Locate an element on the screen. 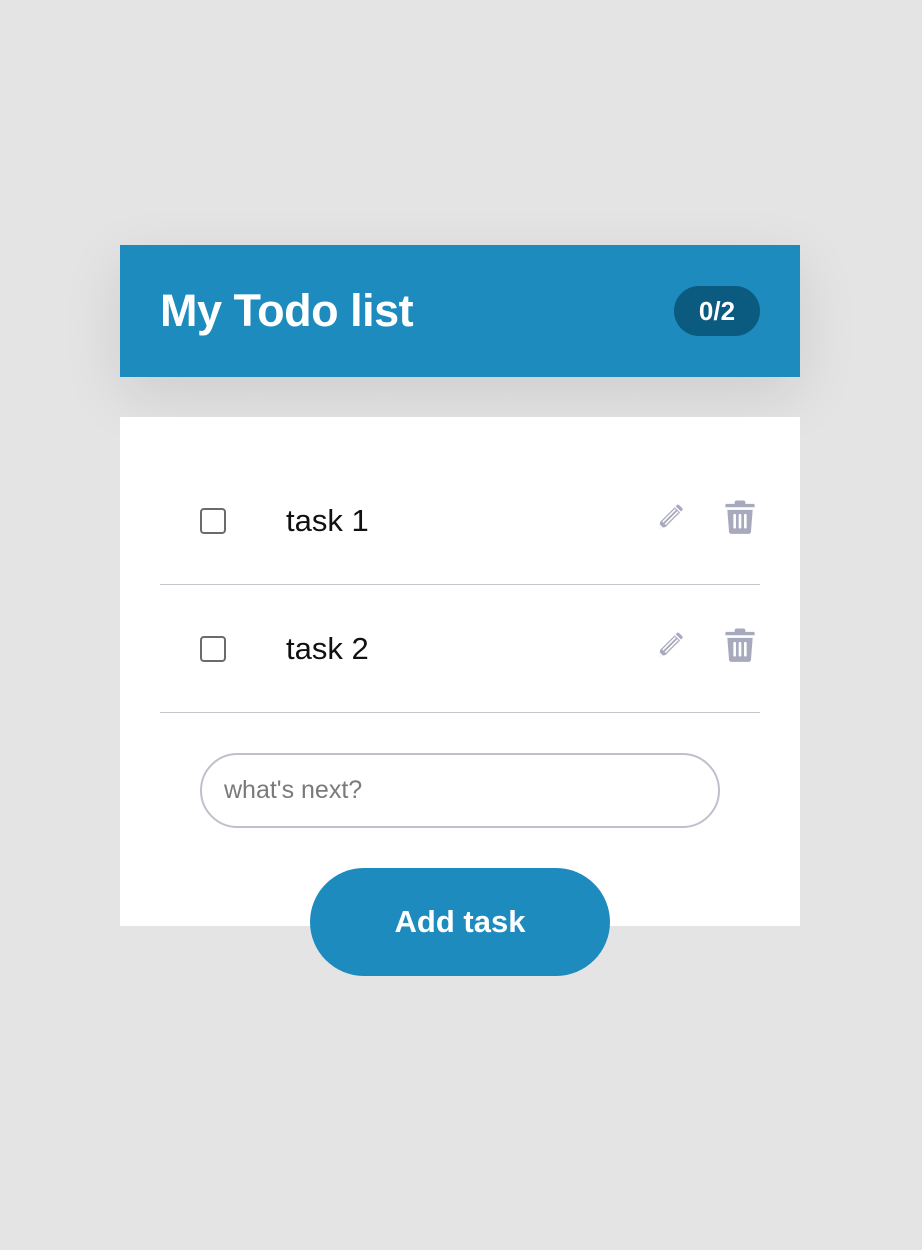 This screenshot has height=1250, width=922. page-title: My Todo list is located at coordinates (287, 310).